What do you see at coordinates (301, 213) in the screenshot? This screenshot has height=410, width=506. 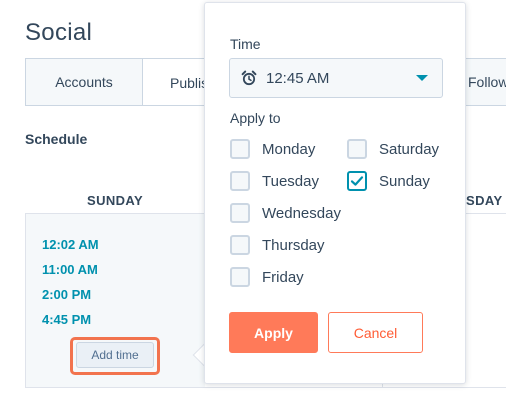 I see `checkbox-label: Wednesday` at bounding box center [301, 213].